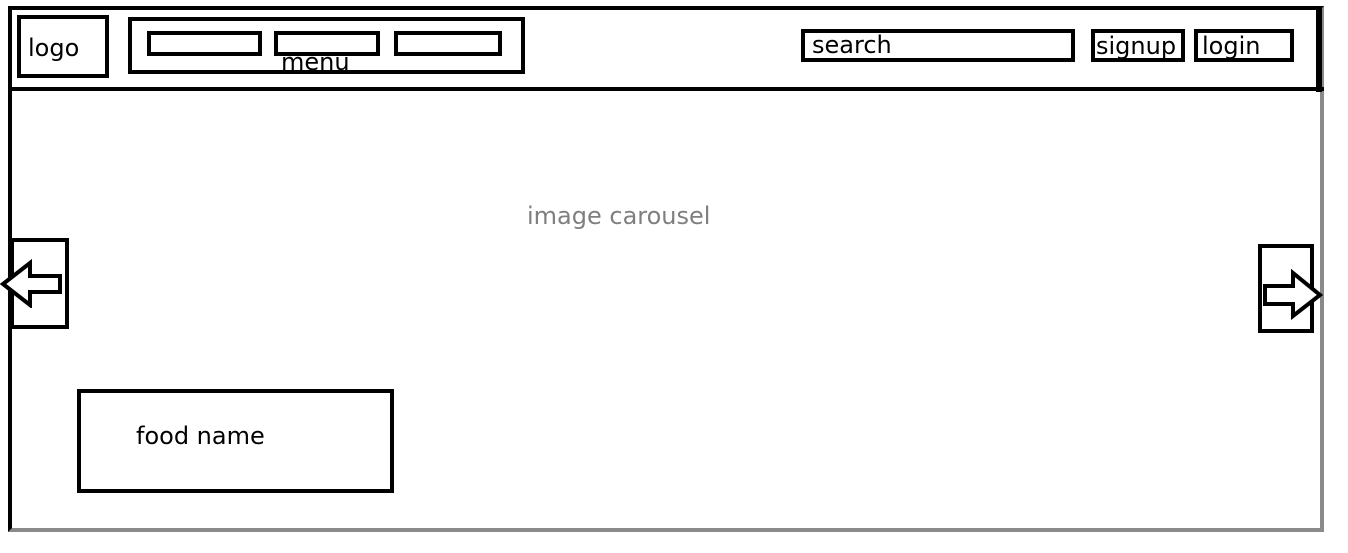 Image resolution: width=1348 pixels, height=553 pixels. What do you see at coordinates (1231, 46) in the screenshot?
I see `login-label: login` at bounding box center [1231, 46].